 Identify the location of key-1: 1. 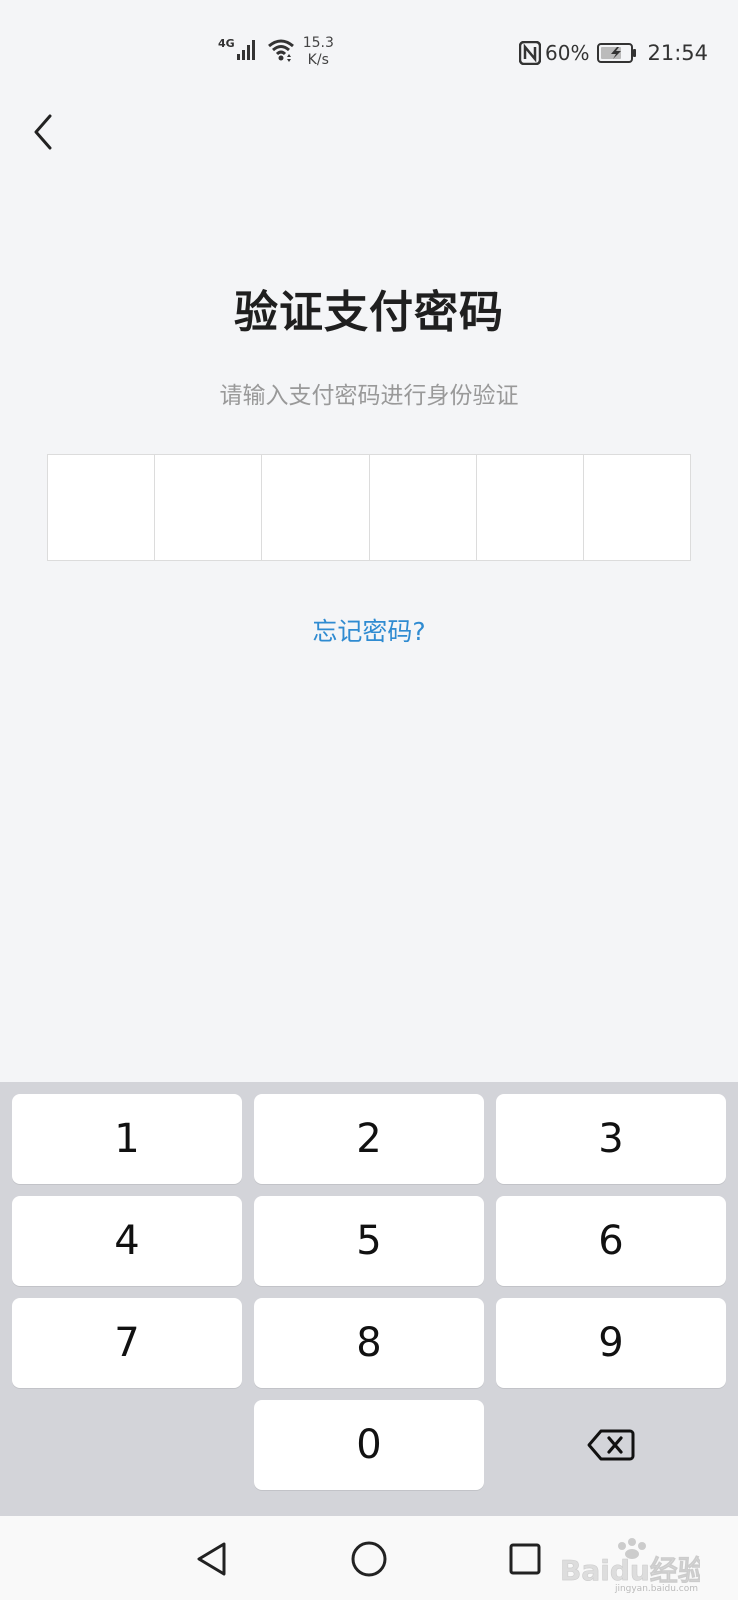
(127, 1139).